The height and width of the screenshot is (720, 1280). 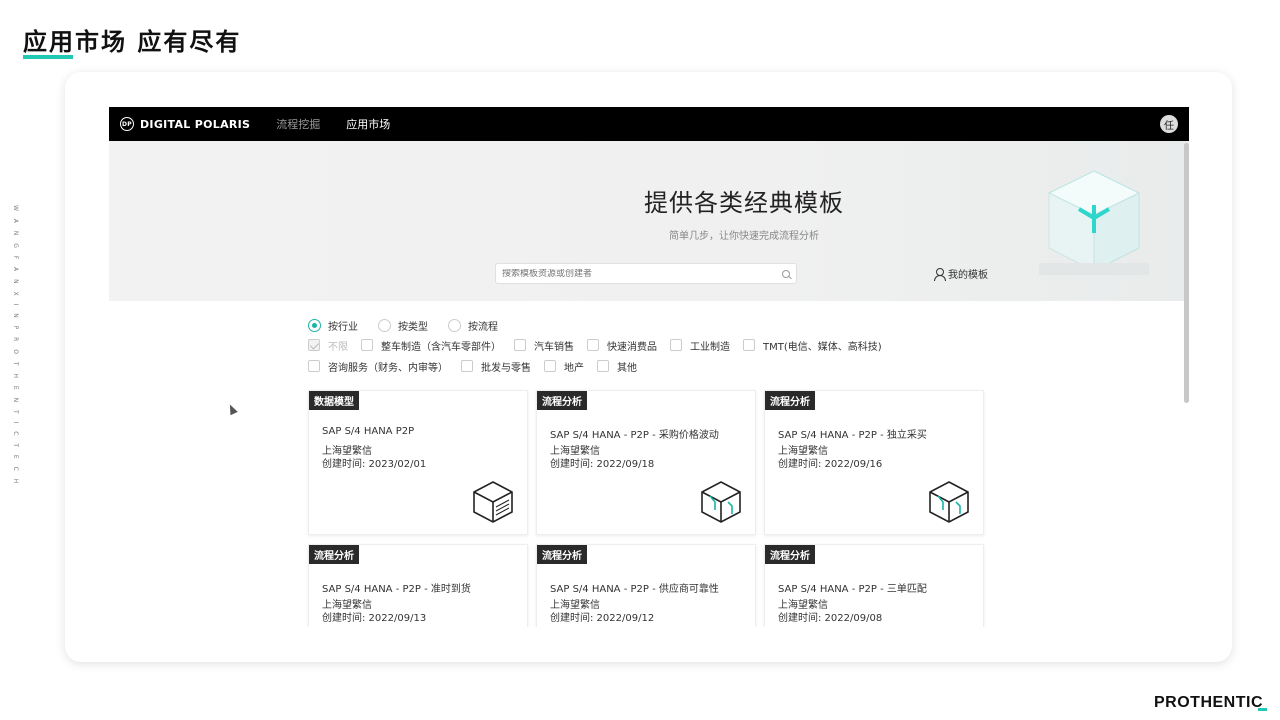 I want to click on scrollbar, so click(x=1186, y=273).